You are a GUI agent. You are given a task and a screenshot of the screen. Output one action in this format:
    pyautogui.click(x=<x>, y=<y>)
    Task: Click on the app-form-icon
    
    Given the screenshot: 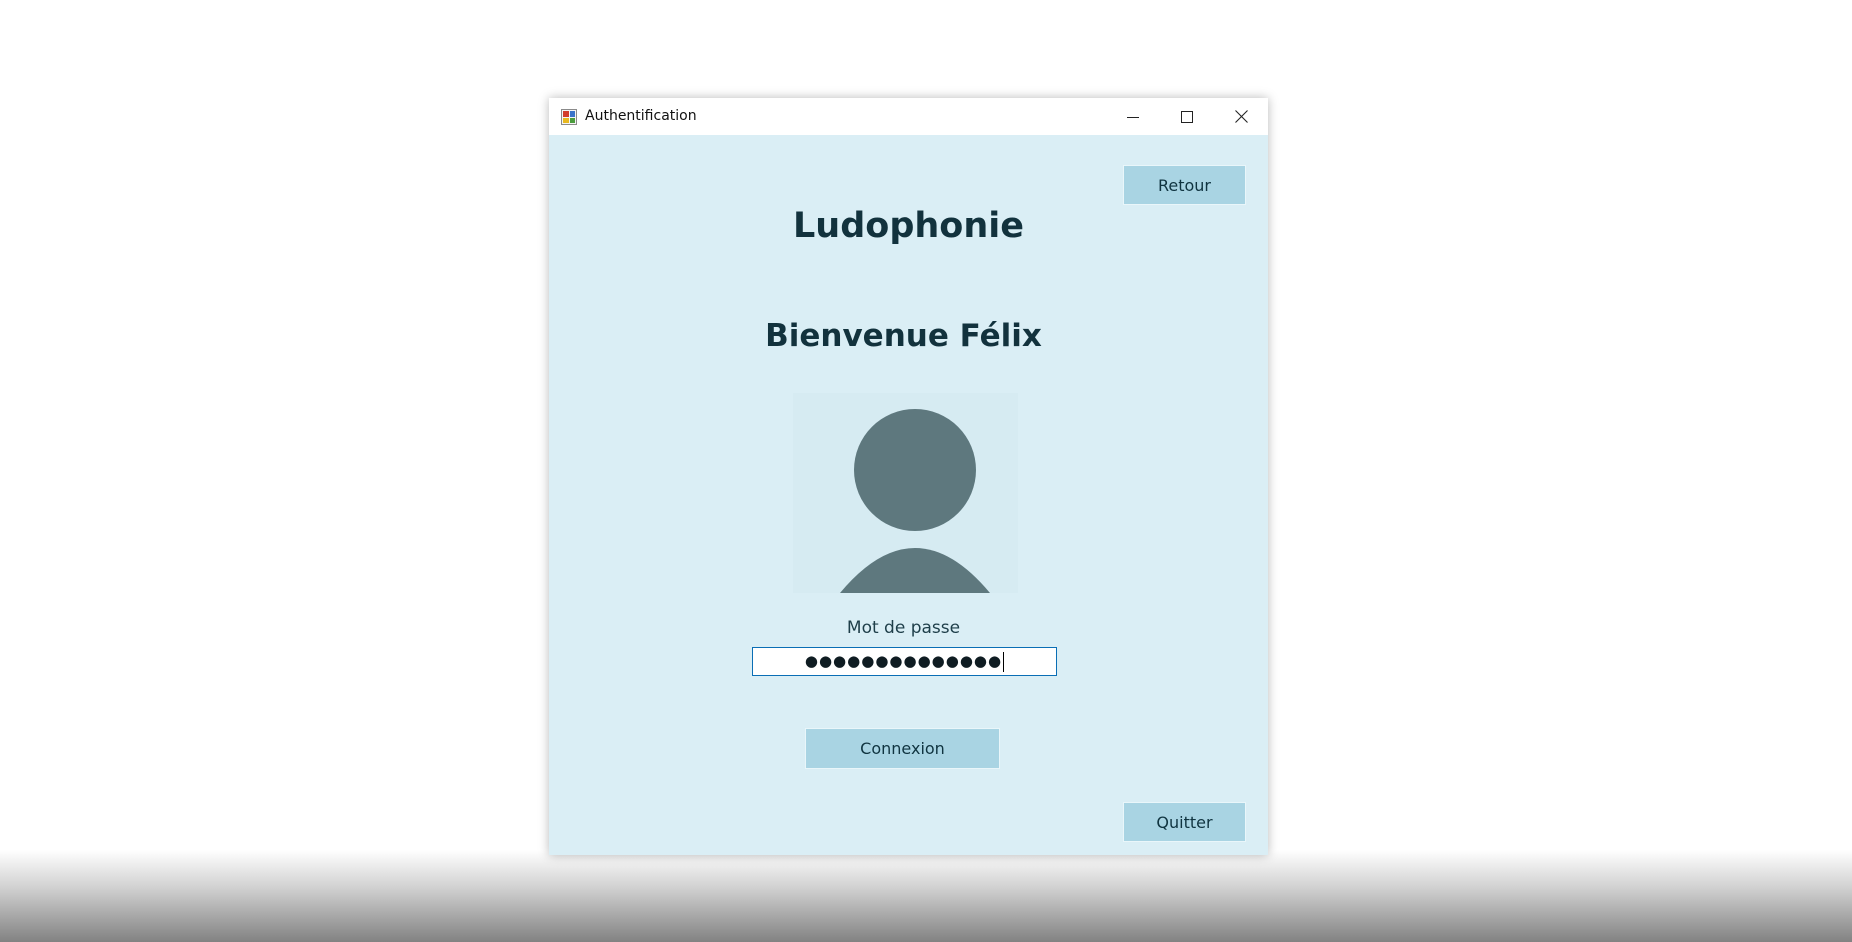 What is the action you would take?
    pyautogui.click(x=569, y=117)
    